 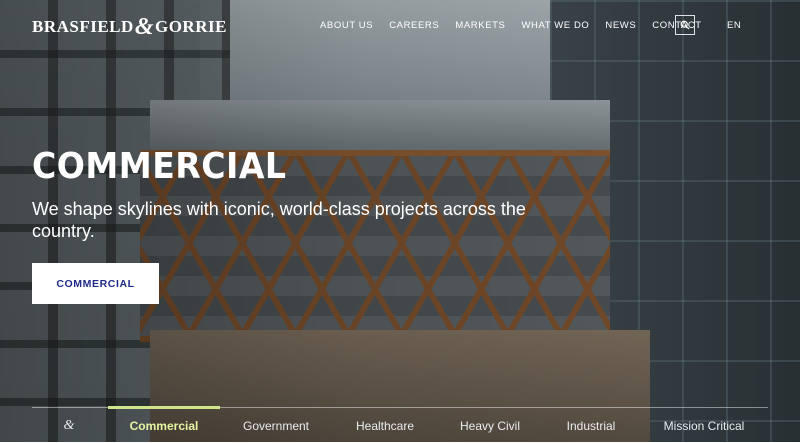 What do you see at coordinates (620, 25) in the screenshot?
I see `nav-news: NEWS` at bounding box center [620, 25].